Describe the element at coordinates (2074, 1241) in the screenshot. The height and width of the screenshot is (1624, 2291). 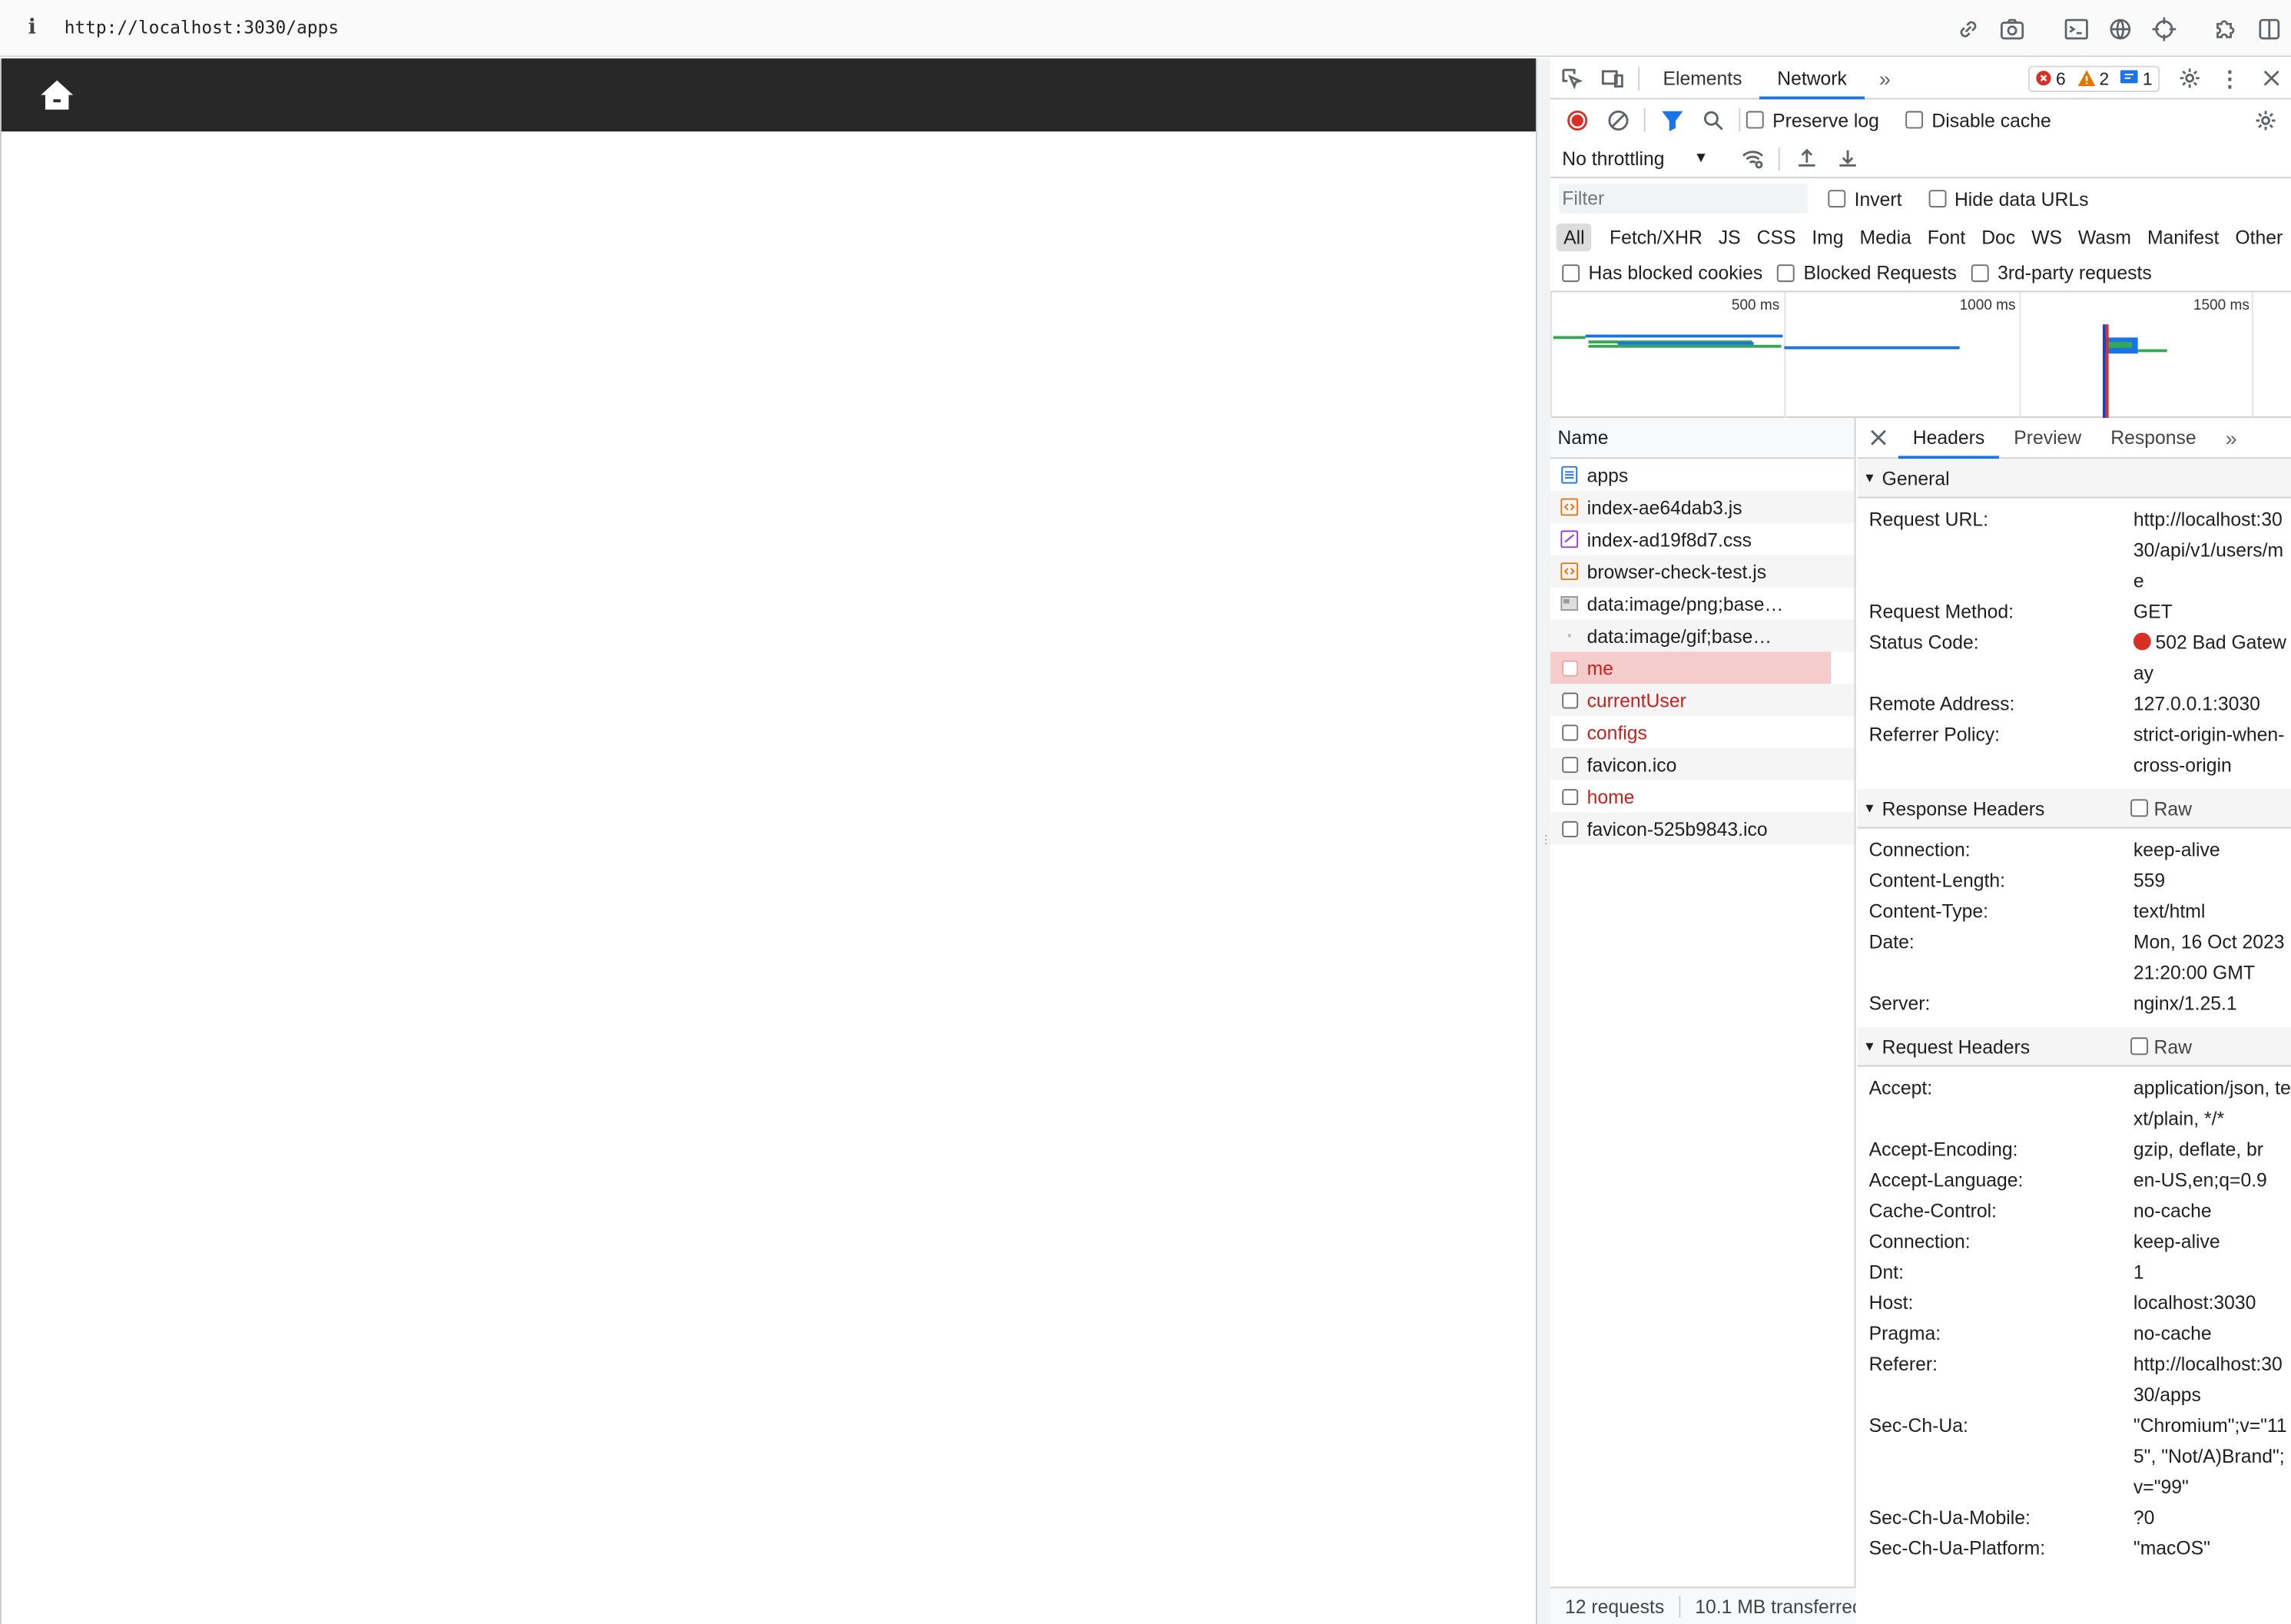
I see `header-row: Connection: keep-alive` at that location.